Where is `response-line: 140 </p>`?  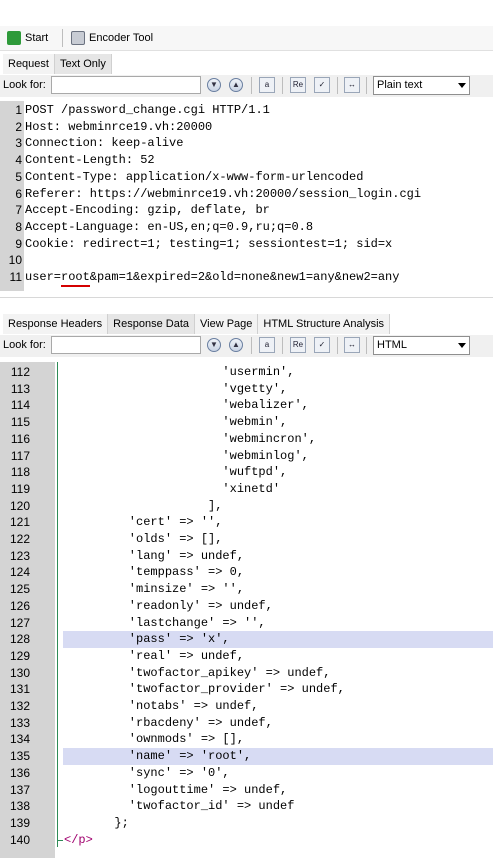
response-line: 140 </p> is located at coordinates (246, 840).